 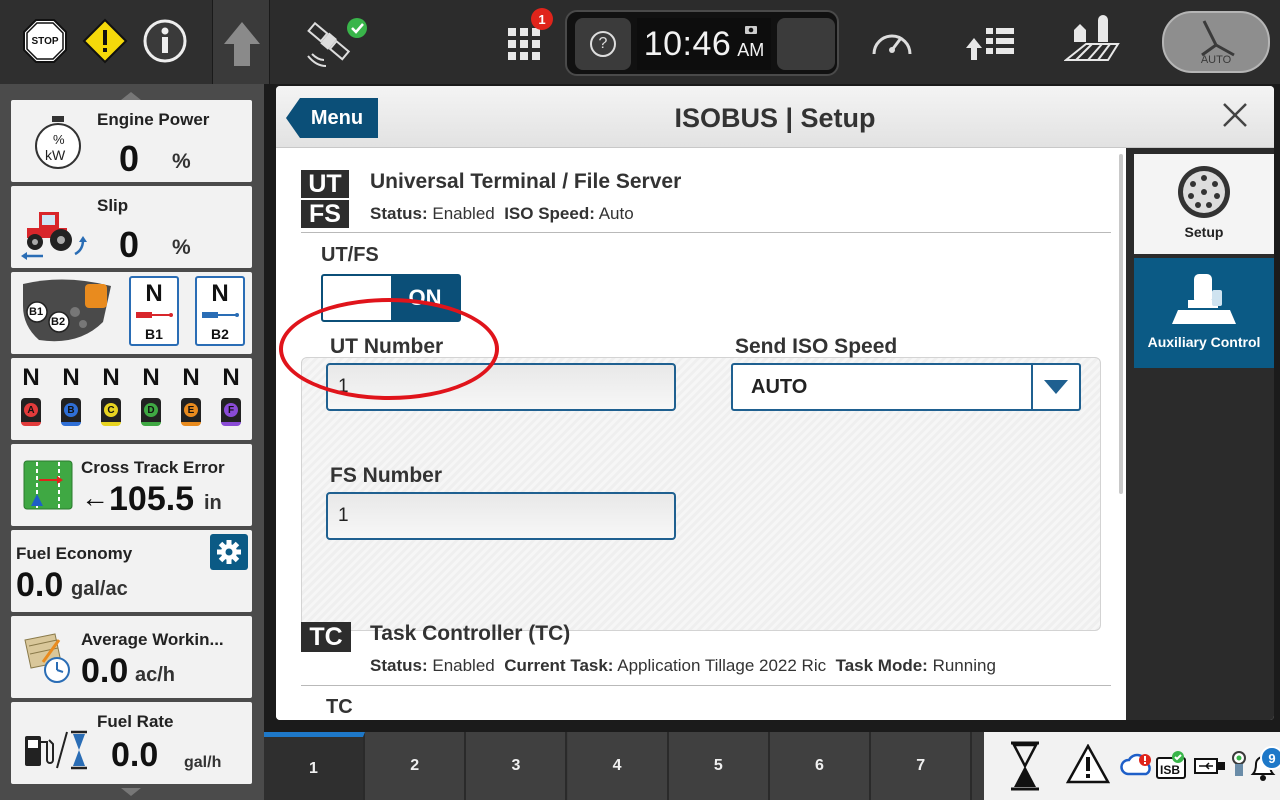 What do you see at coordinates (334, 42) in the screenshot?
I see `gps-status-button` at bounding box center [334, 42].